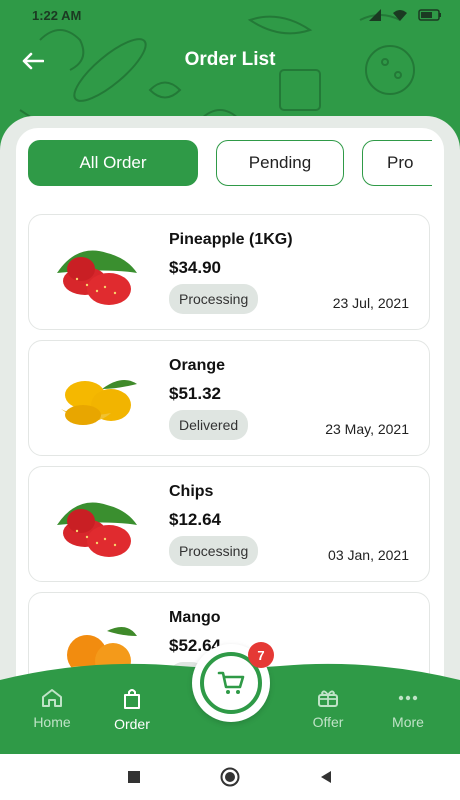 This screenshot has height=800, width=460. I want to click on app-bar: Order List, so click(230, 60).